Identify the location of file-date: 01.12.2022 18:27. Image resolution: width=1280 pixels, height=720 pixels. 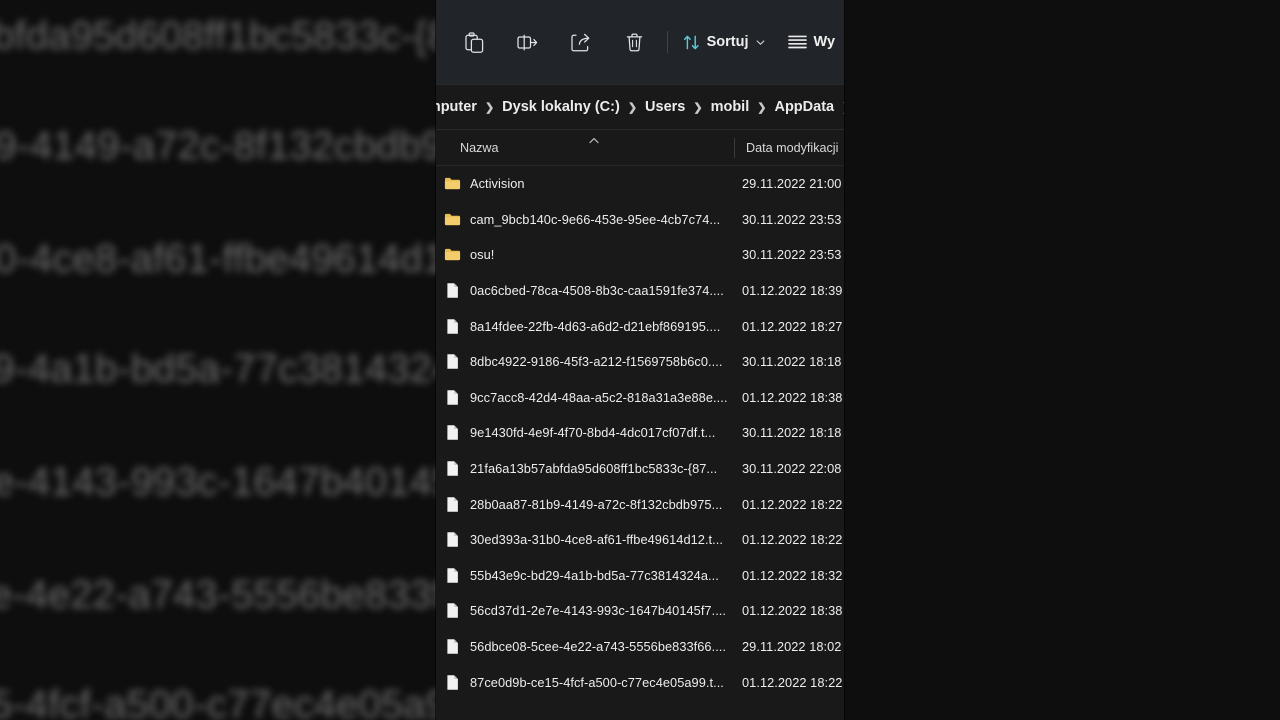
(792, 326).